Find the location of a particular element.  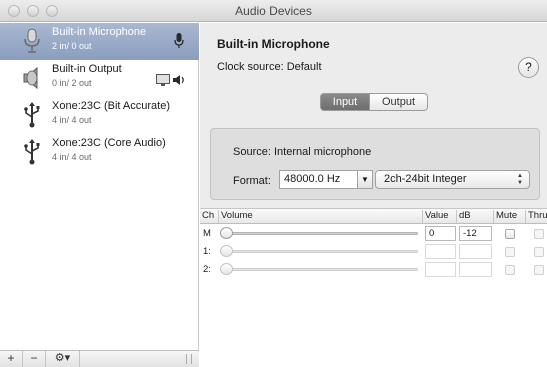

device-io: 0 in/ 2 out is located at coordinates (72, 83).